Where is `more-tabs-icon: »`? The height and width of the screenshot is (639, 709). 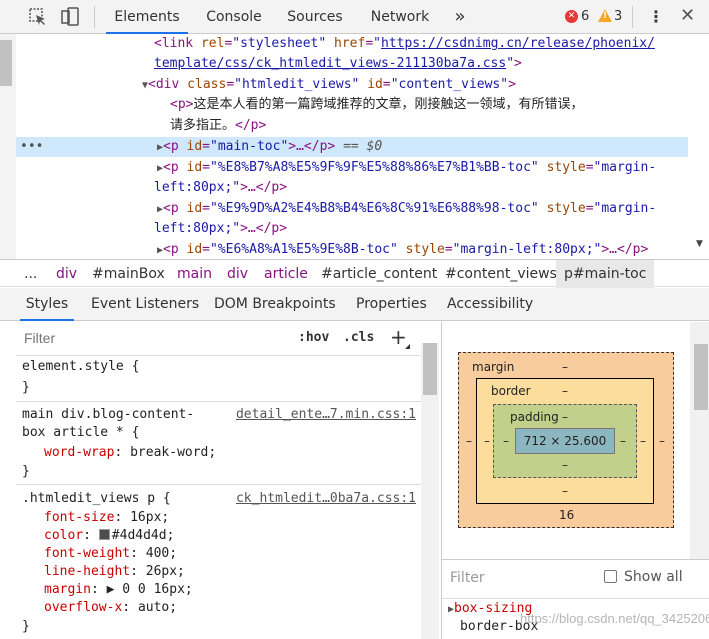
more-tabs-icon: » is located at coordinates (460, 17).